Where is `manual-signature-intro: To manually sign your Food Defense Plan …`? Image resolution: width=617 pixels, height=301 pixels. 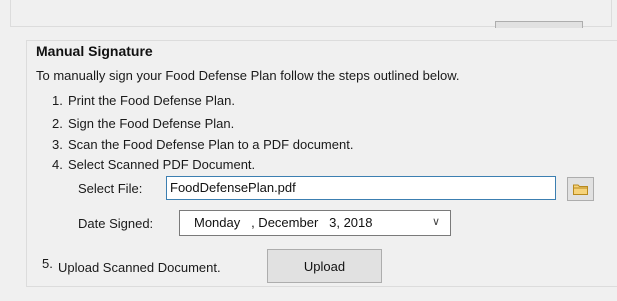
manual-signature-intro: To manually sign your Food Defense Plan … is located at coordinates (248, 75).